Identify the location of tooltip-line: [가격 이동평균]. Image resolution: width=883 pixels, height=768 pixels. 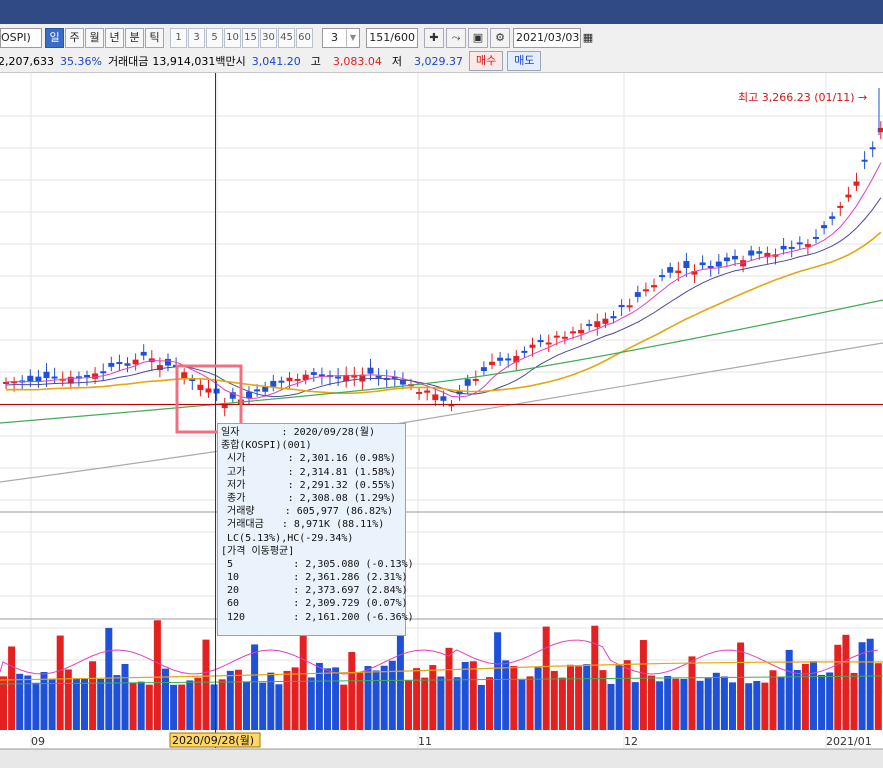
(258, 551).